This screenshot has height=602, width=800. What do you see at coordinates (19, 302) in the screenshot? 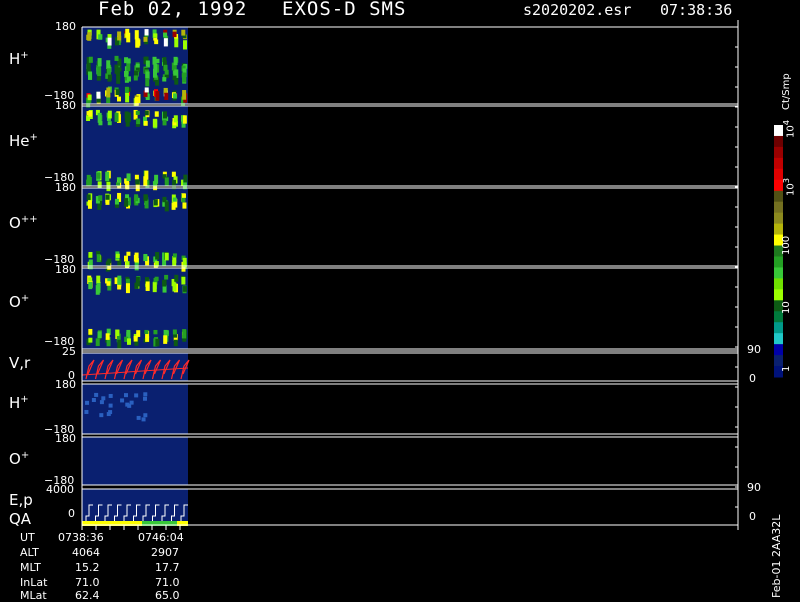
I see `panel-label-o-plus: O+` at bounding box center [19, 302].